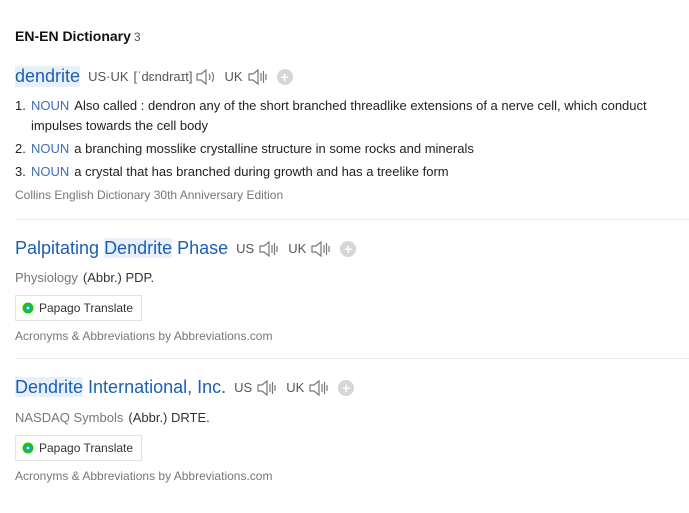  I want to click on abbreviation-text: (Abbr.) PDP., so click(118, 277).